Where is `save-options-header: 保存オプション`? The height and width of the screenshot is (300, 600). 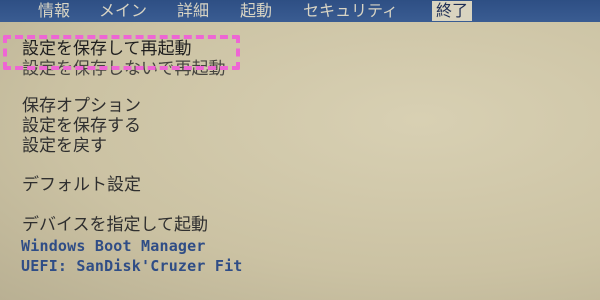 save-options-header: 保存オプション is located at coordinates (81, 106).